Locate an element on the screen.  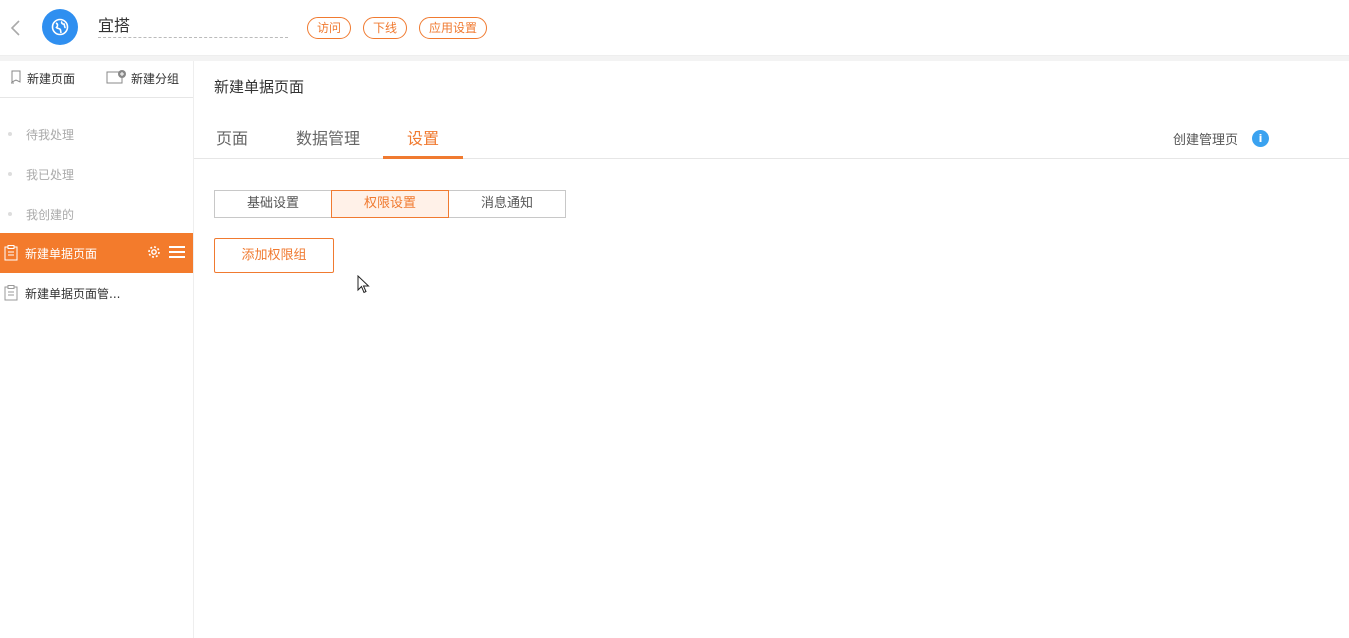
sidebar-item-label: 新建单据页面 is located at coordinates (61, 253).